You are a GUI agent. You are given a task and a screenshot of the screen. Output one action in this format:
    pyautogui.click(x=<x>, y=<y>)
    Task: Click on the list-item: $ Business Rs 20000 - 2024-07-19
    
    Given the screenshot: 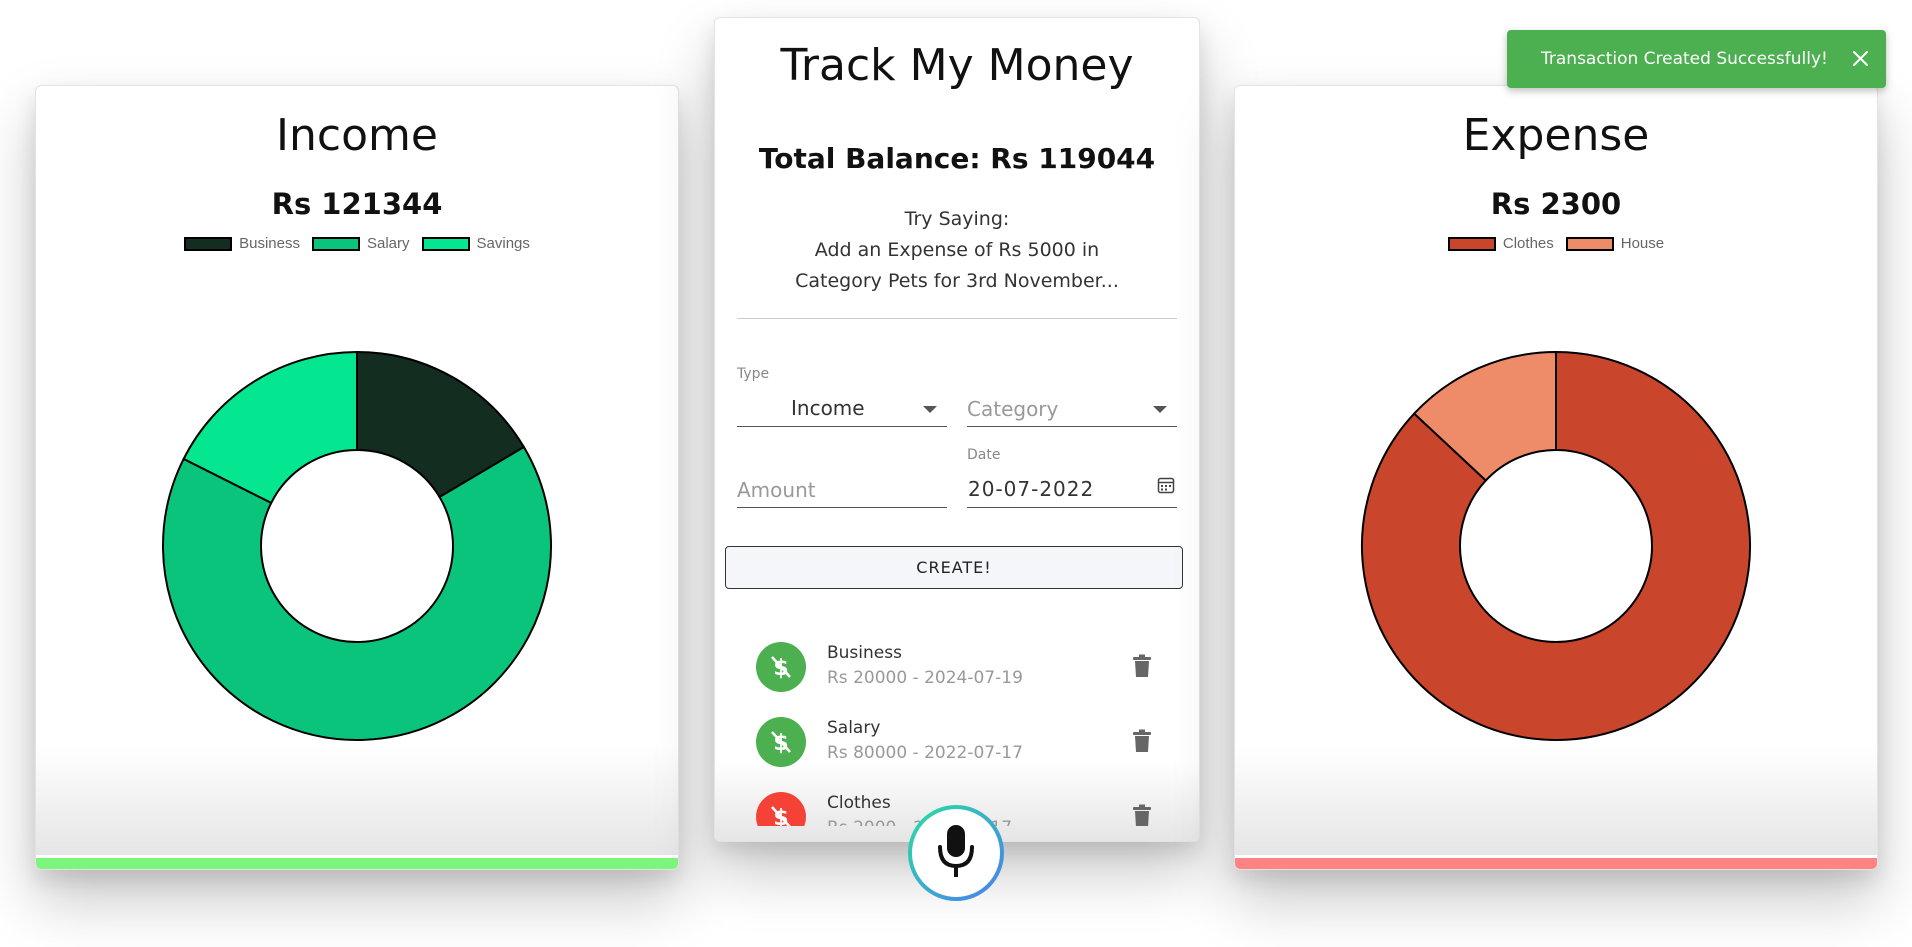 What is the action you would take?
    pyautogui.click(x=957, y=679)
    